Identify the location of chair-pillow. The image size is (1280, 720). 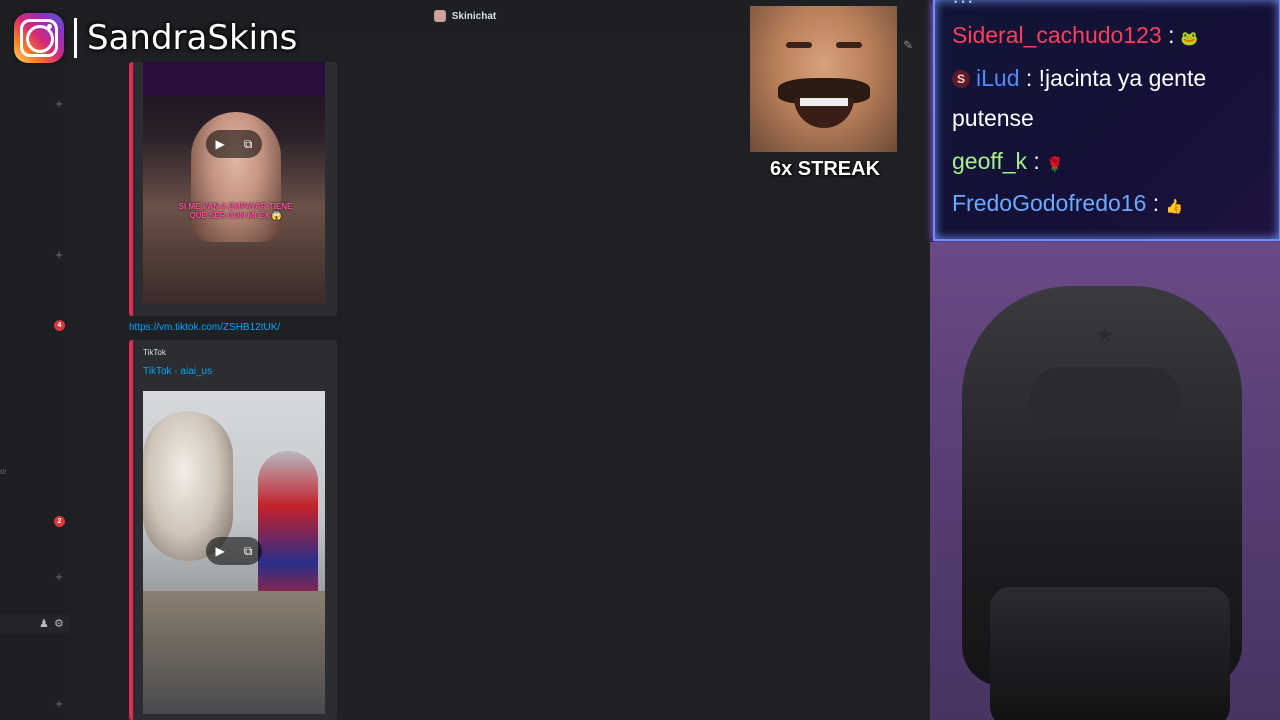
(1105, 402).